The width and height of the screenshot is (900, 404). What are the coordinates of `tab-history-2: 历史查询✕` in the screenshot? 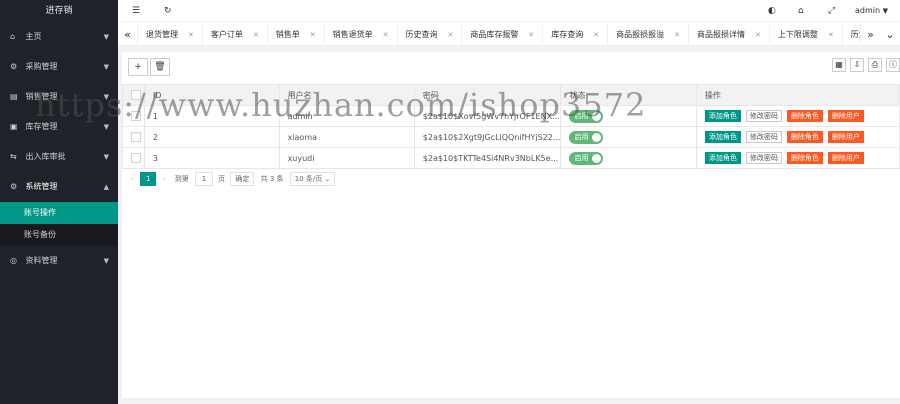 It's located at (851, 35).